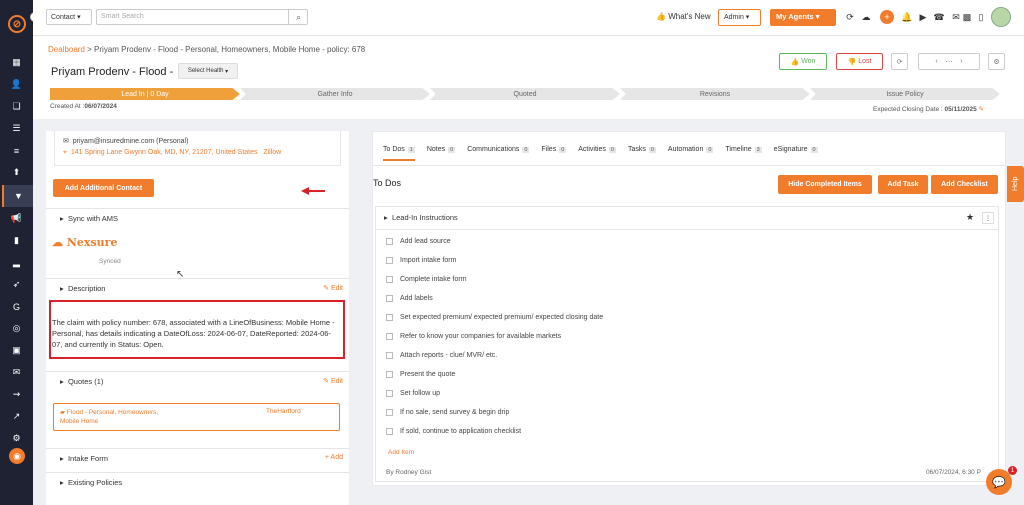  Describe the element at coordinates (16, 128) in the screenshot. I see `list-icon: ☰` at that location.